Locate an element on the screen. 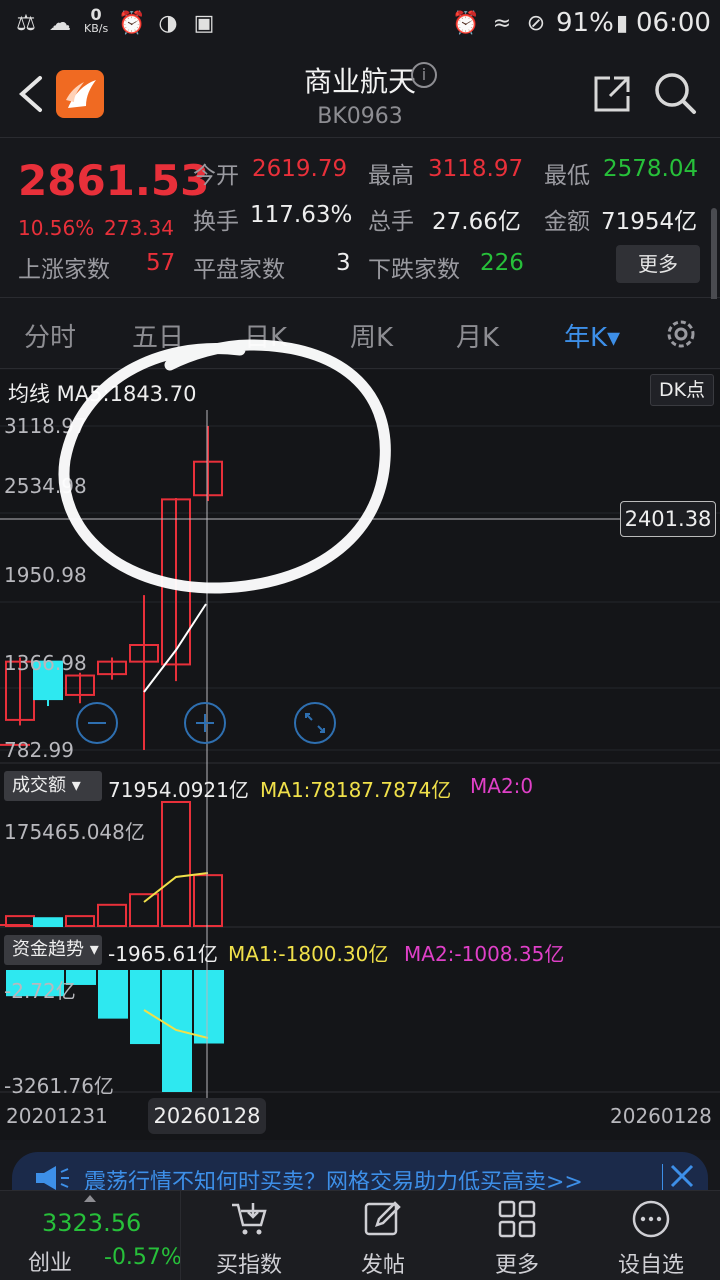  high-label: 最高 is located at coordinates (391, 176).